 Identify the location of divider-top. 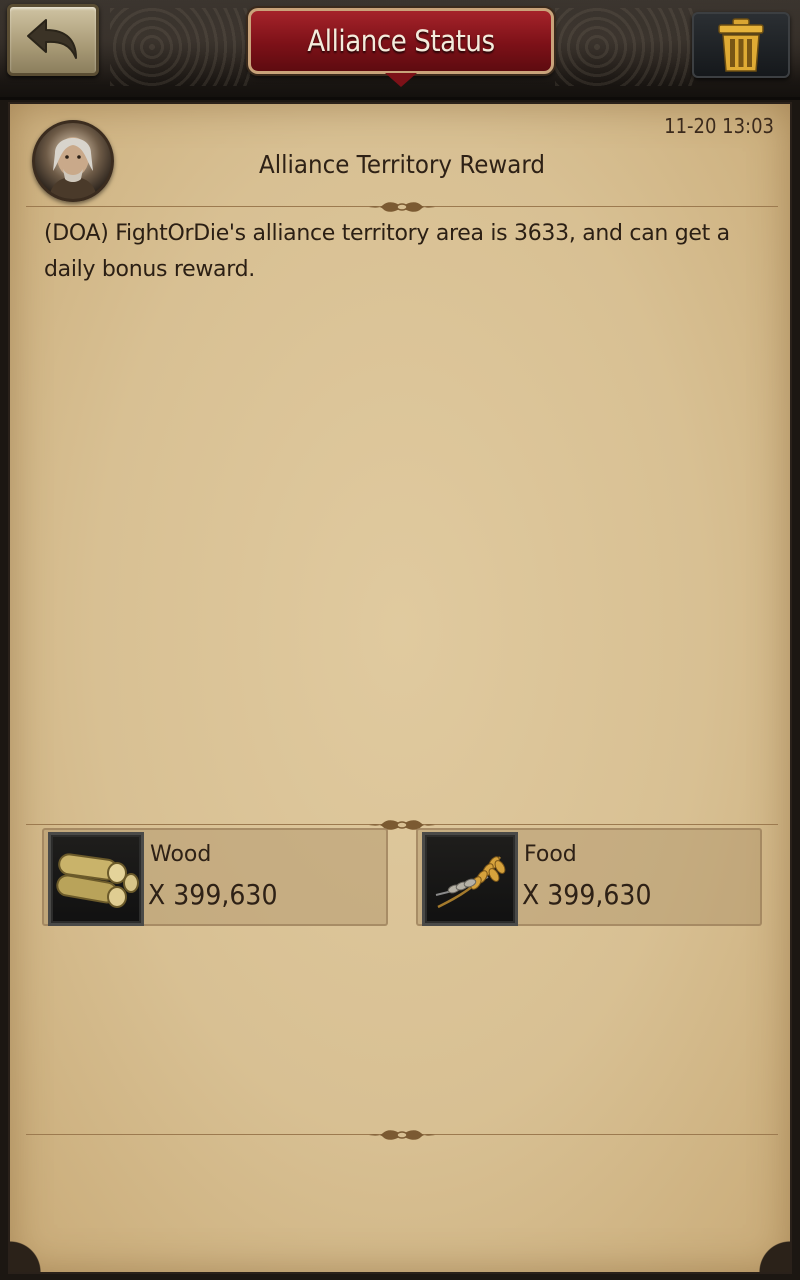
(402, 207).